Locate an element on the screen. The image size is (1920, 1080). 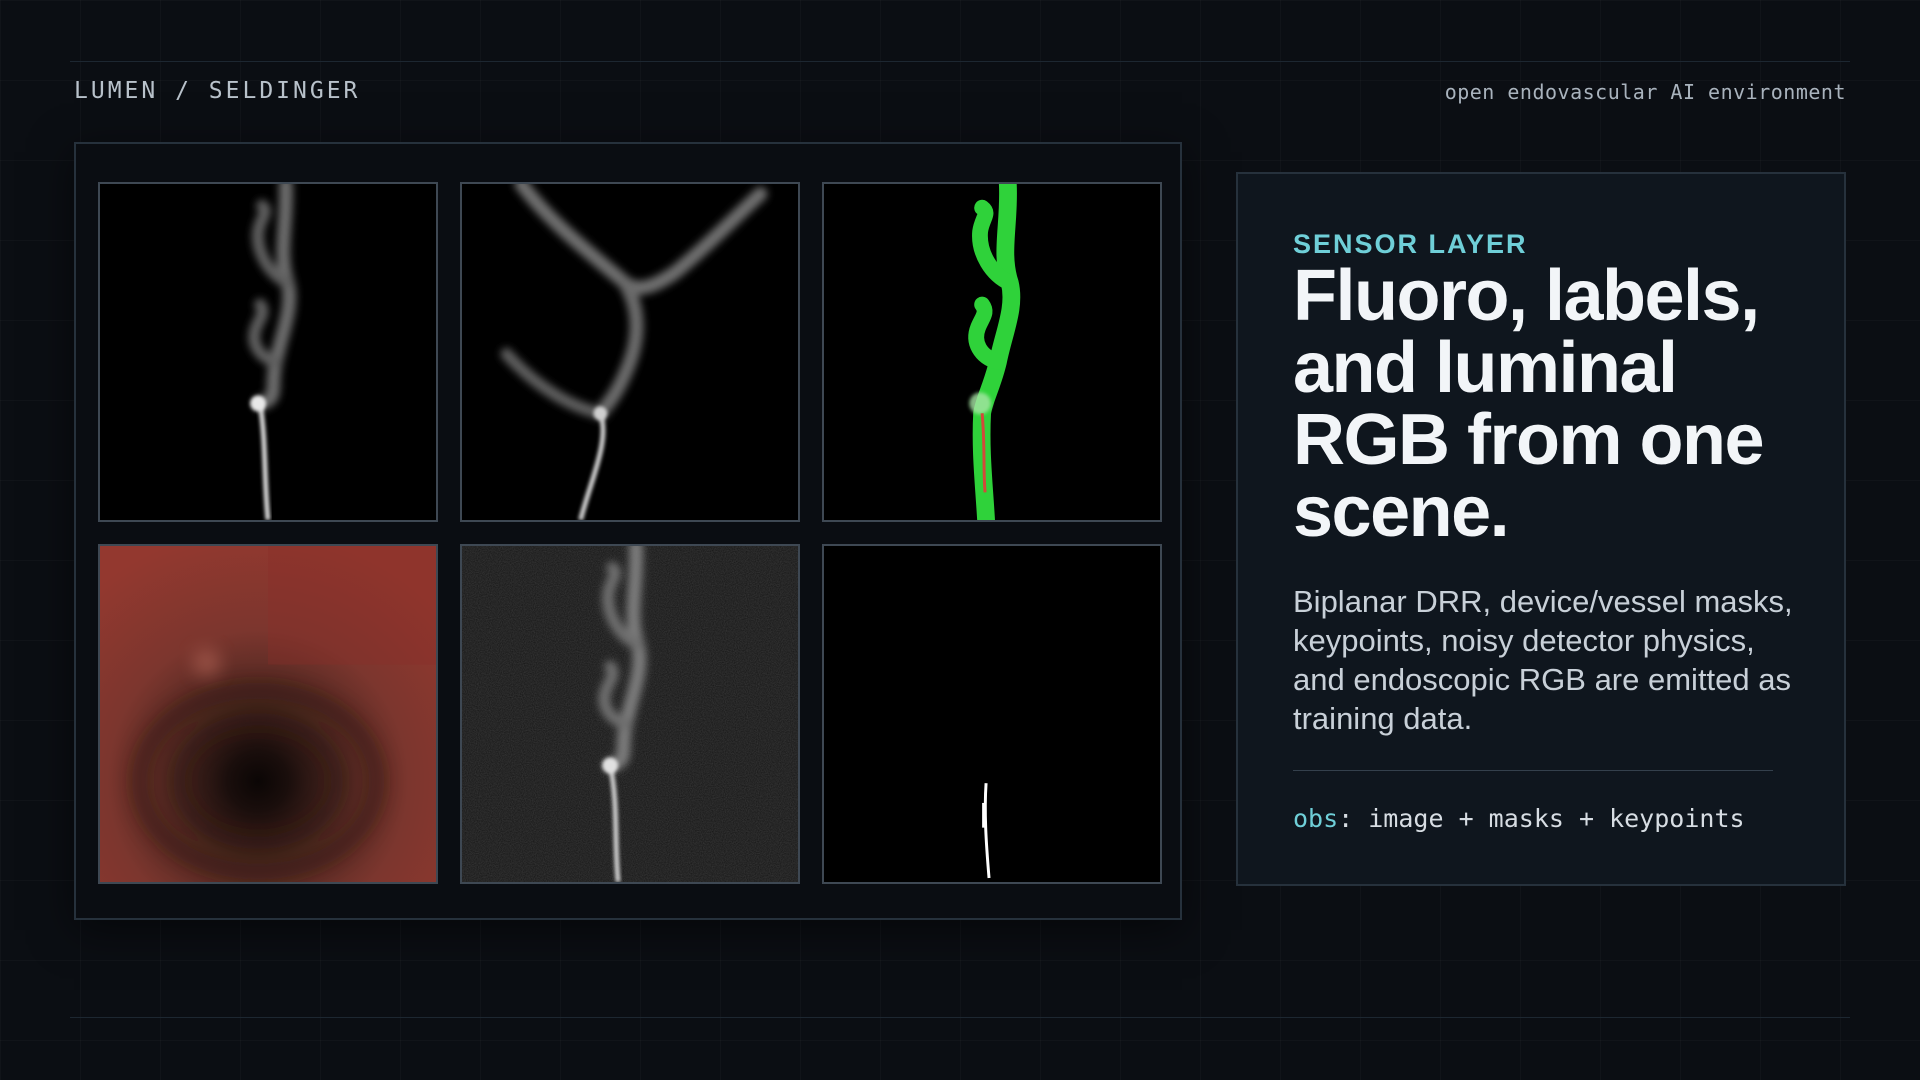
device-keypoints-tile is located at coordinates (992, 714).